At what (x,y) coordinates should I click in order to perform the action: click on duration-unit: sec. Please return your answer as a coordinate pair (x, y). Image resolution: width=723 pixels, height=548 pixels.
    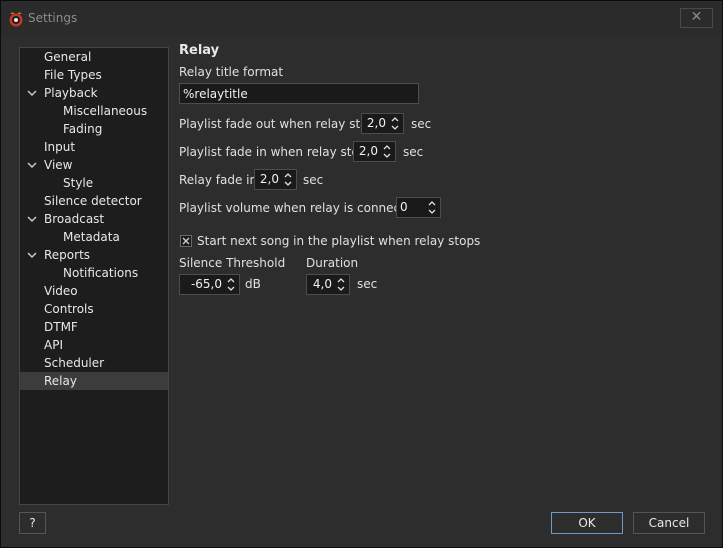
    Looking at the image, I should click on (367, 284).